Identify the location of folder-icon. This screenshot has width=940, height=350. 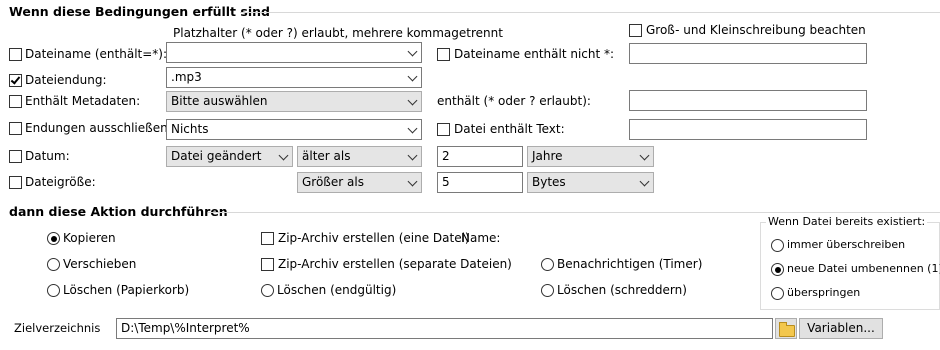
(787, 329).